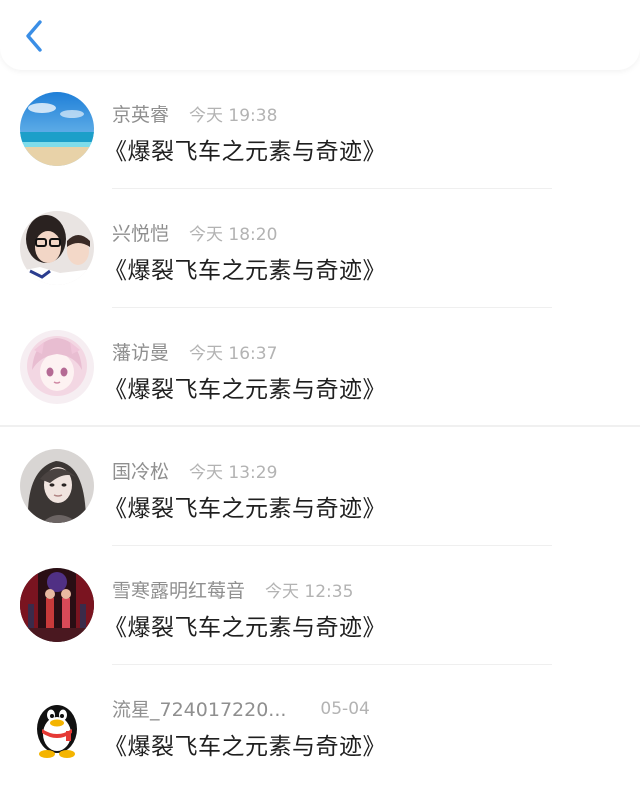  I want to click on anime-girl-avatar, so click(57, 367).